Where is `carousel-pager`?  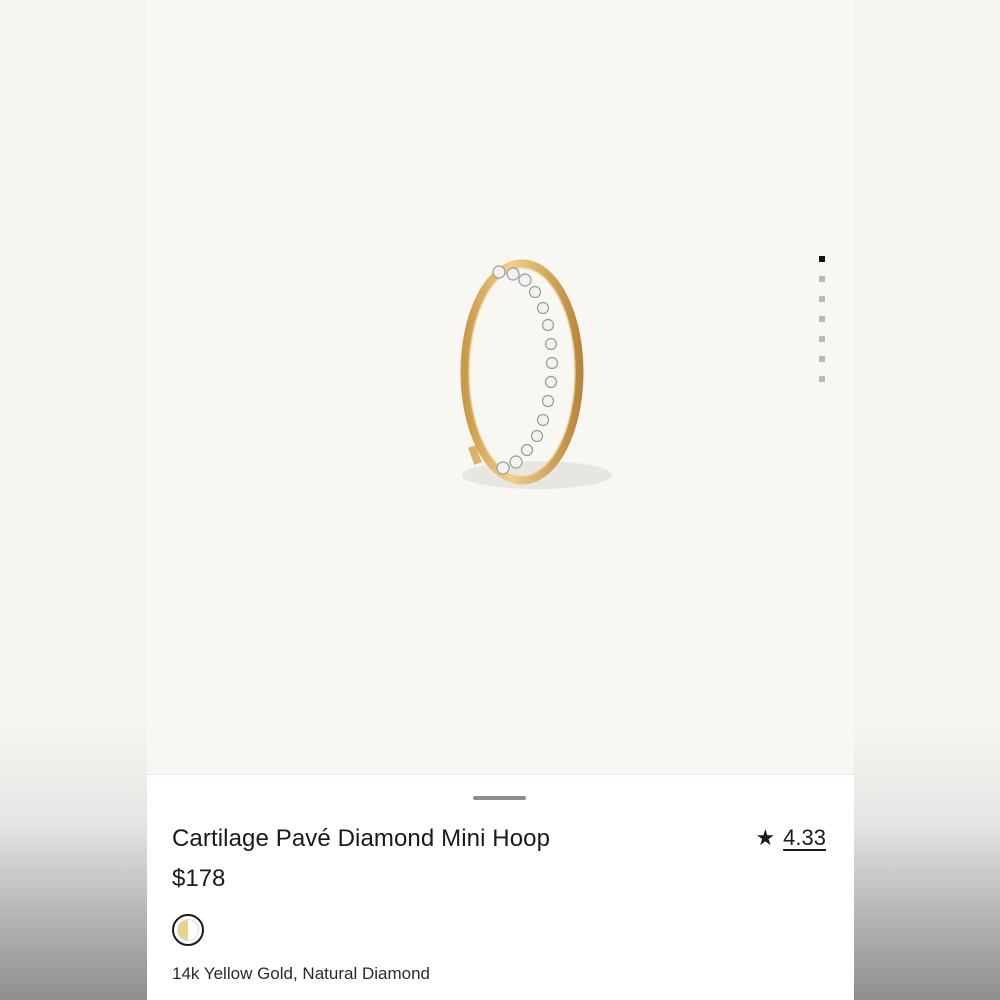
carousel-pager is located at coordinates (823, 326).